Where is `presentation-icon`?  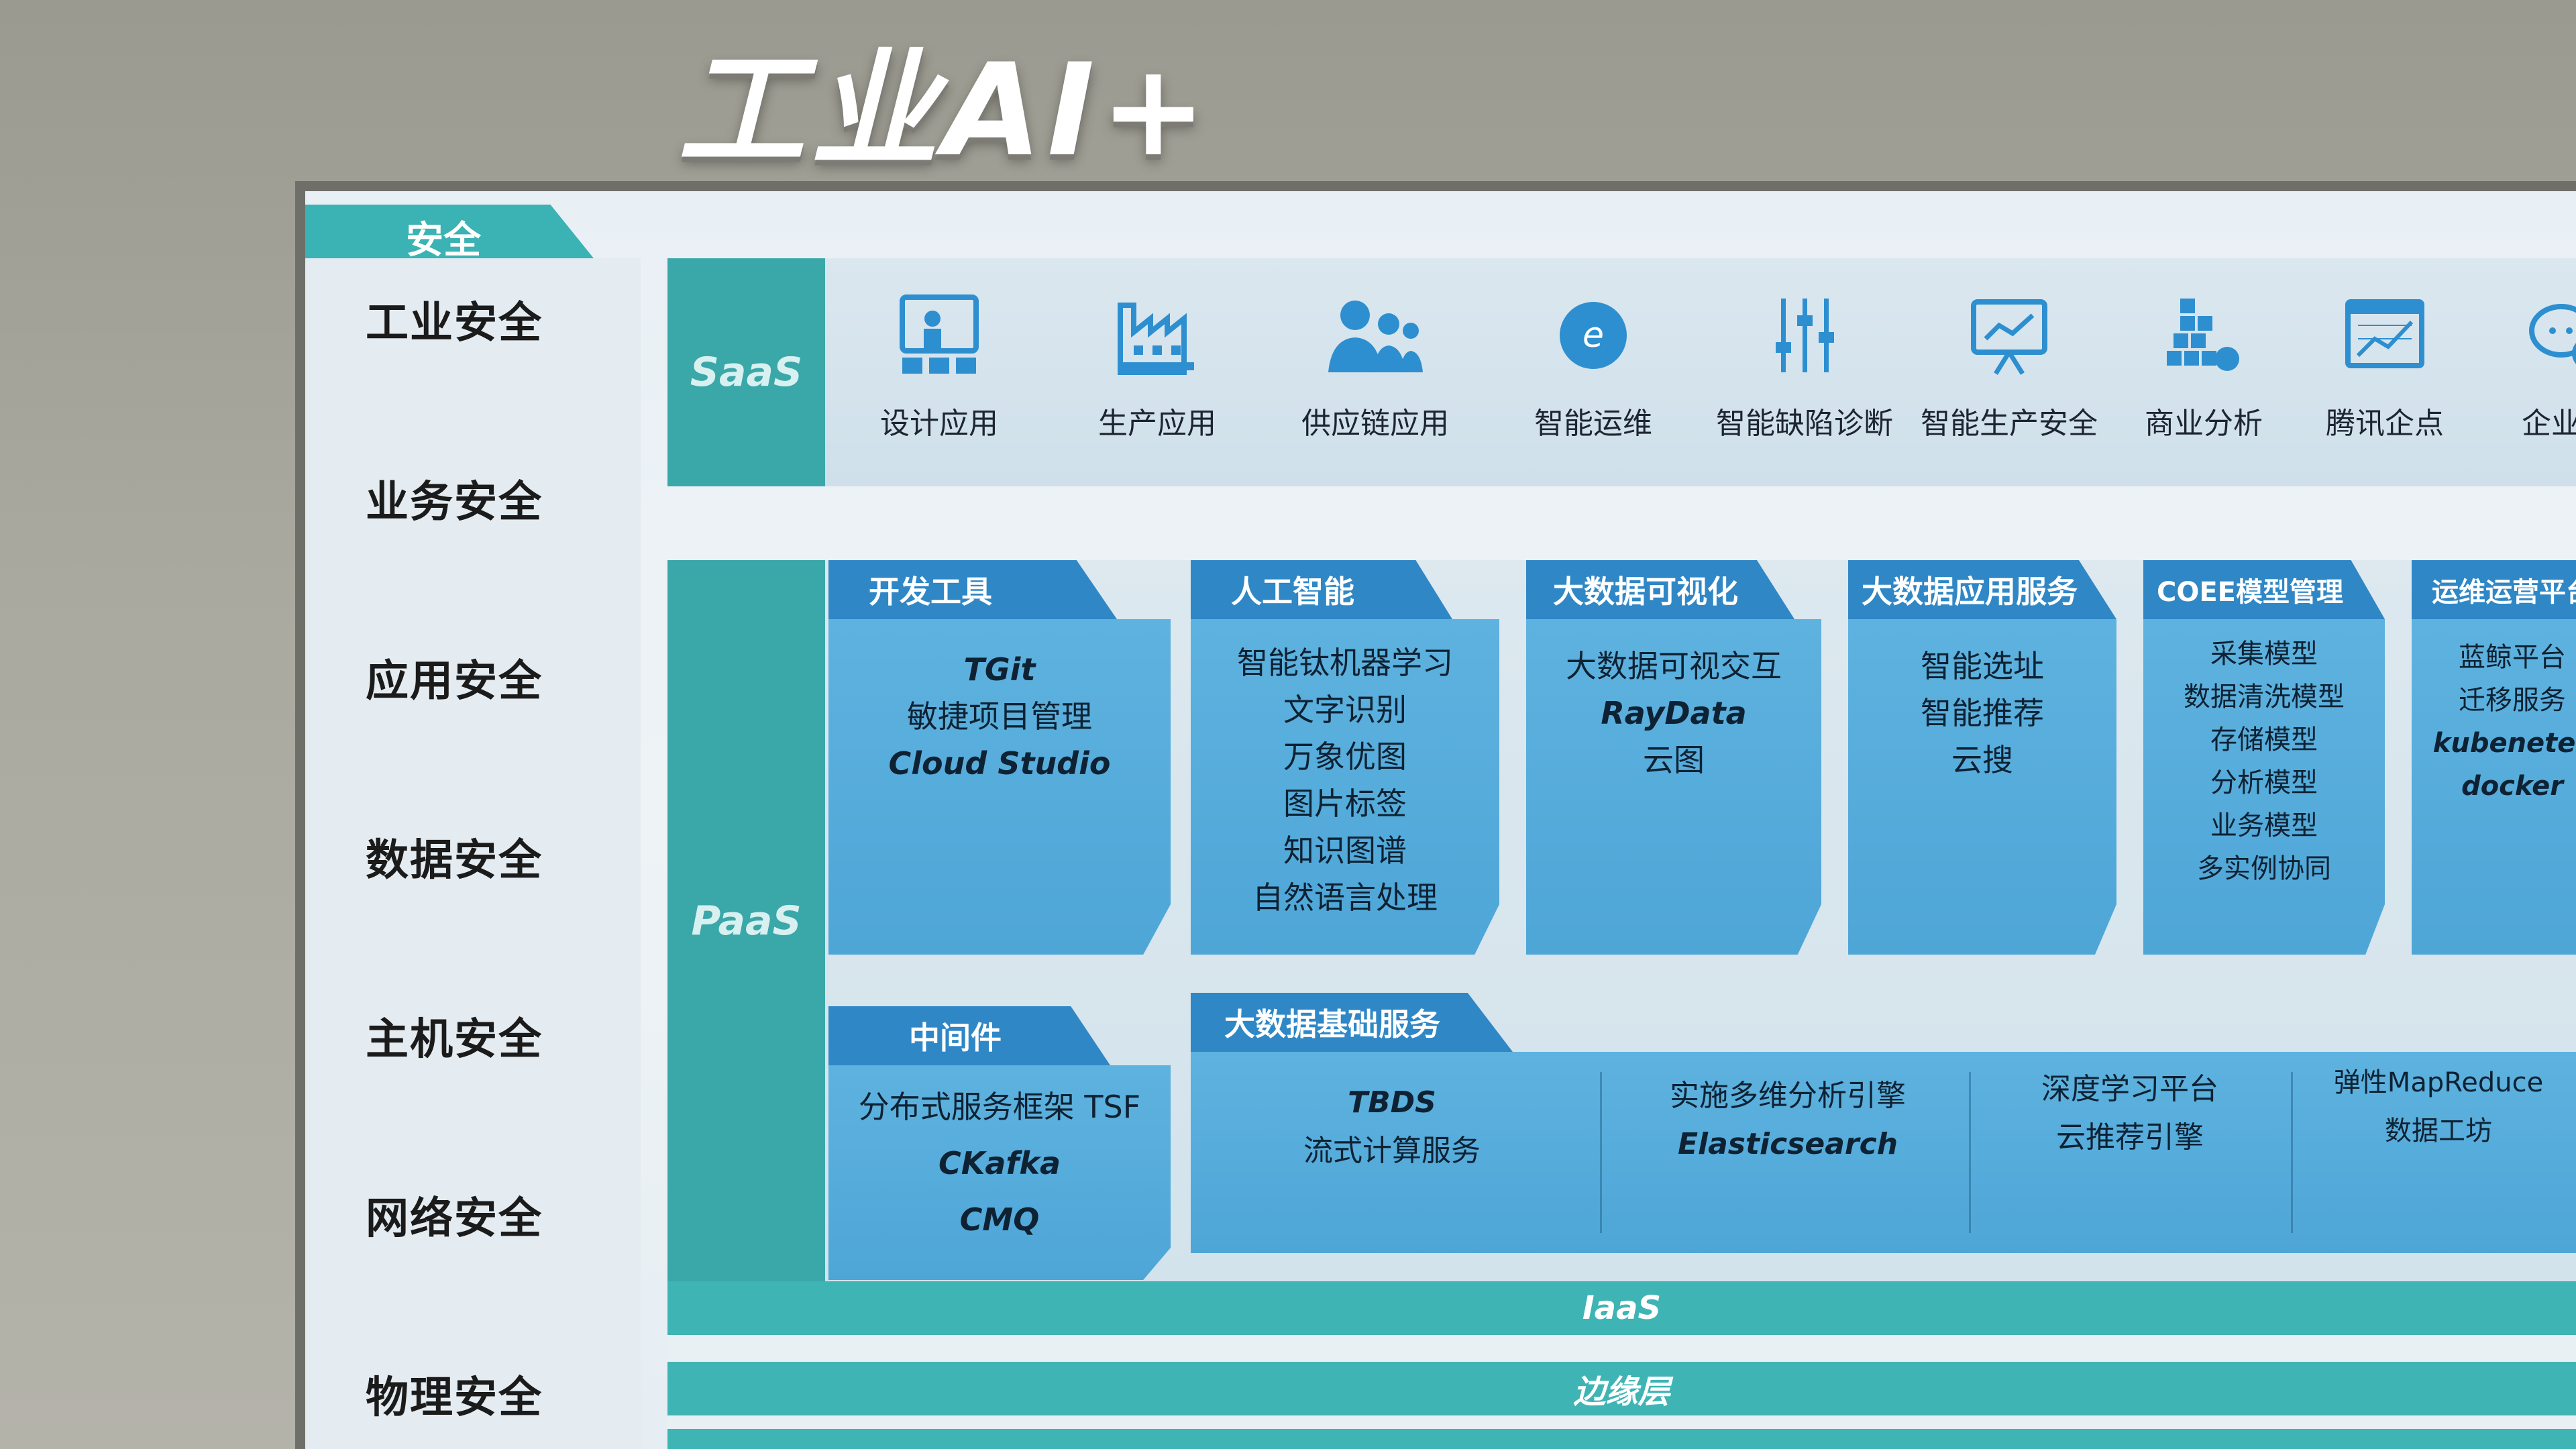 presentation-icon is located at coordinates (939, 335).